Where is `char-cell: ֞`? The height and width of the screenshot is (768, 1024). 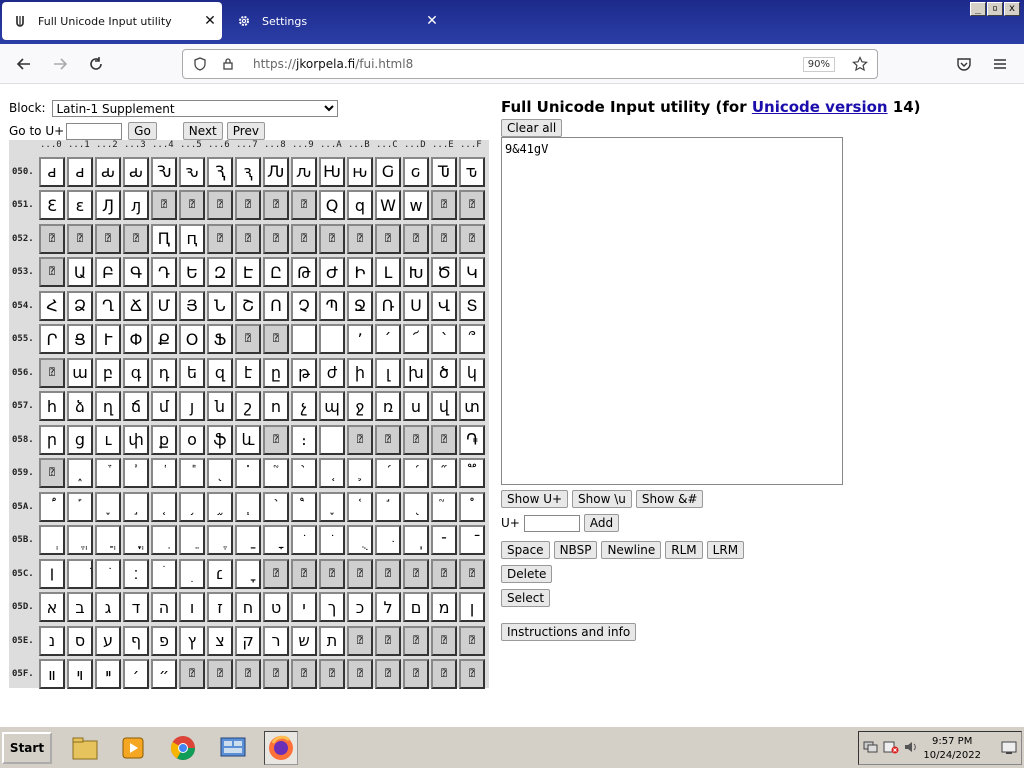
char-cell: ֞ is located at coordinates (444, 473).